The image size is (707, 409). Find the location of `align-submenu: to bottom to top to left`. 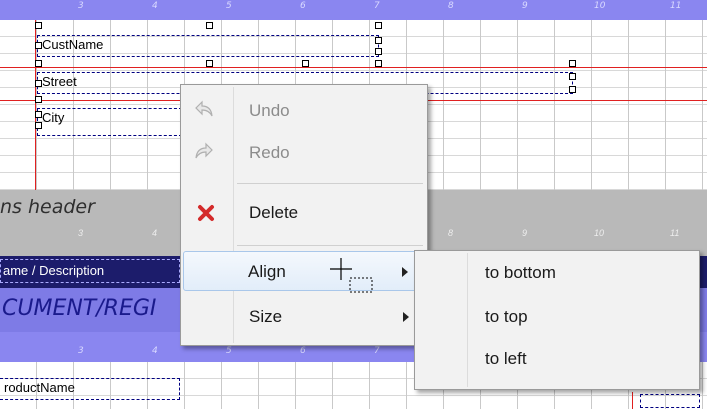

align-submenu: to bottom to top to left is located at coordinates (557, 320).